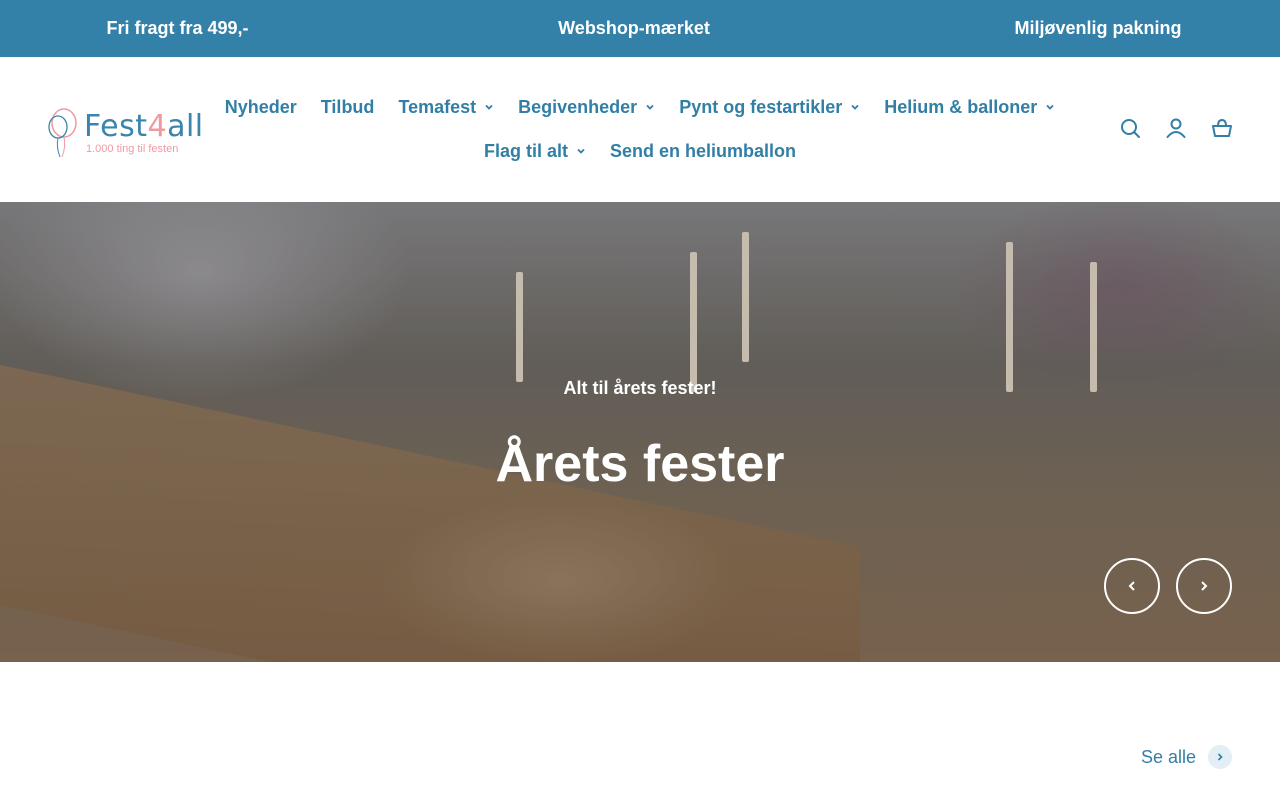 The image size is (1280, 800). I want to click on logo: Fest4all 1.000 ting til festen, so click(126, 135).